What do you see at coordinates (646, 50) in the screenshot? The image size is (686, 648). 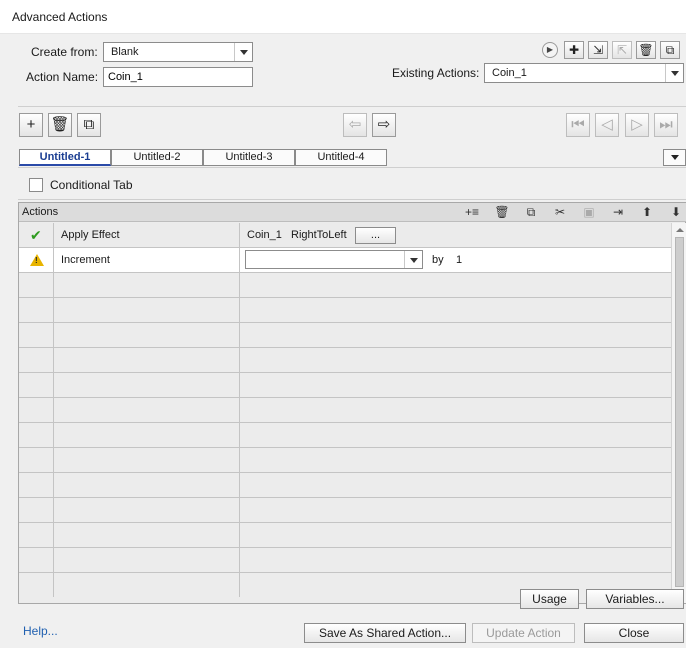 I see `delete-action-trash-icon: 🗑` at bounding box center [646, 50].